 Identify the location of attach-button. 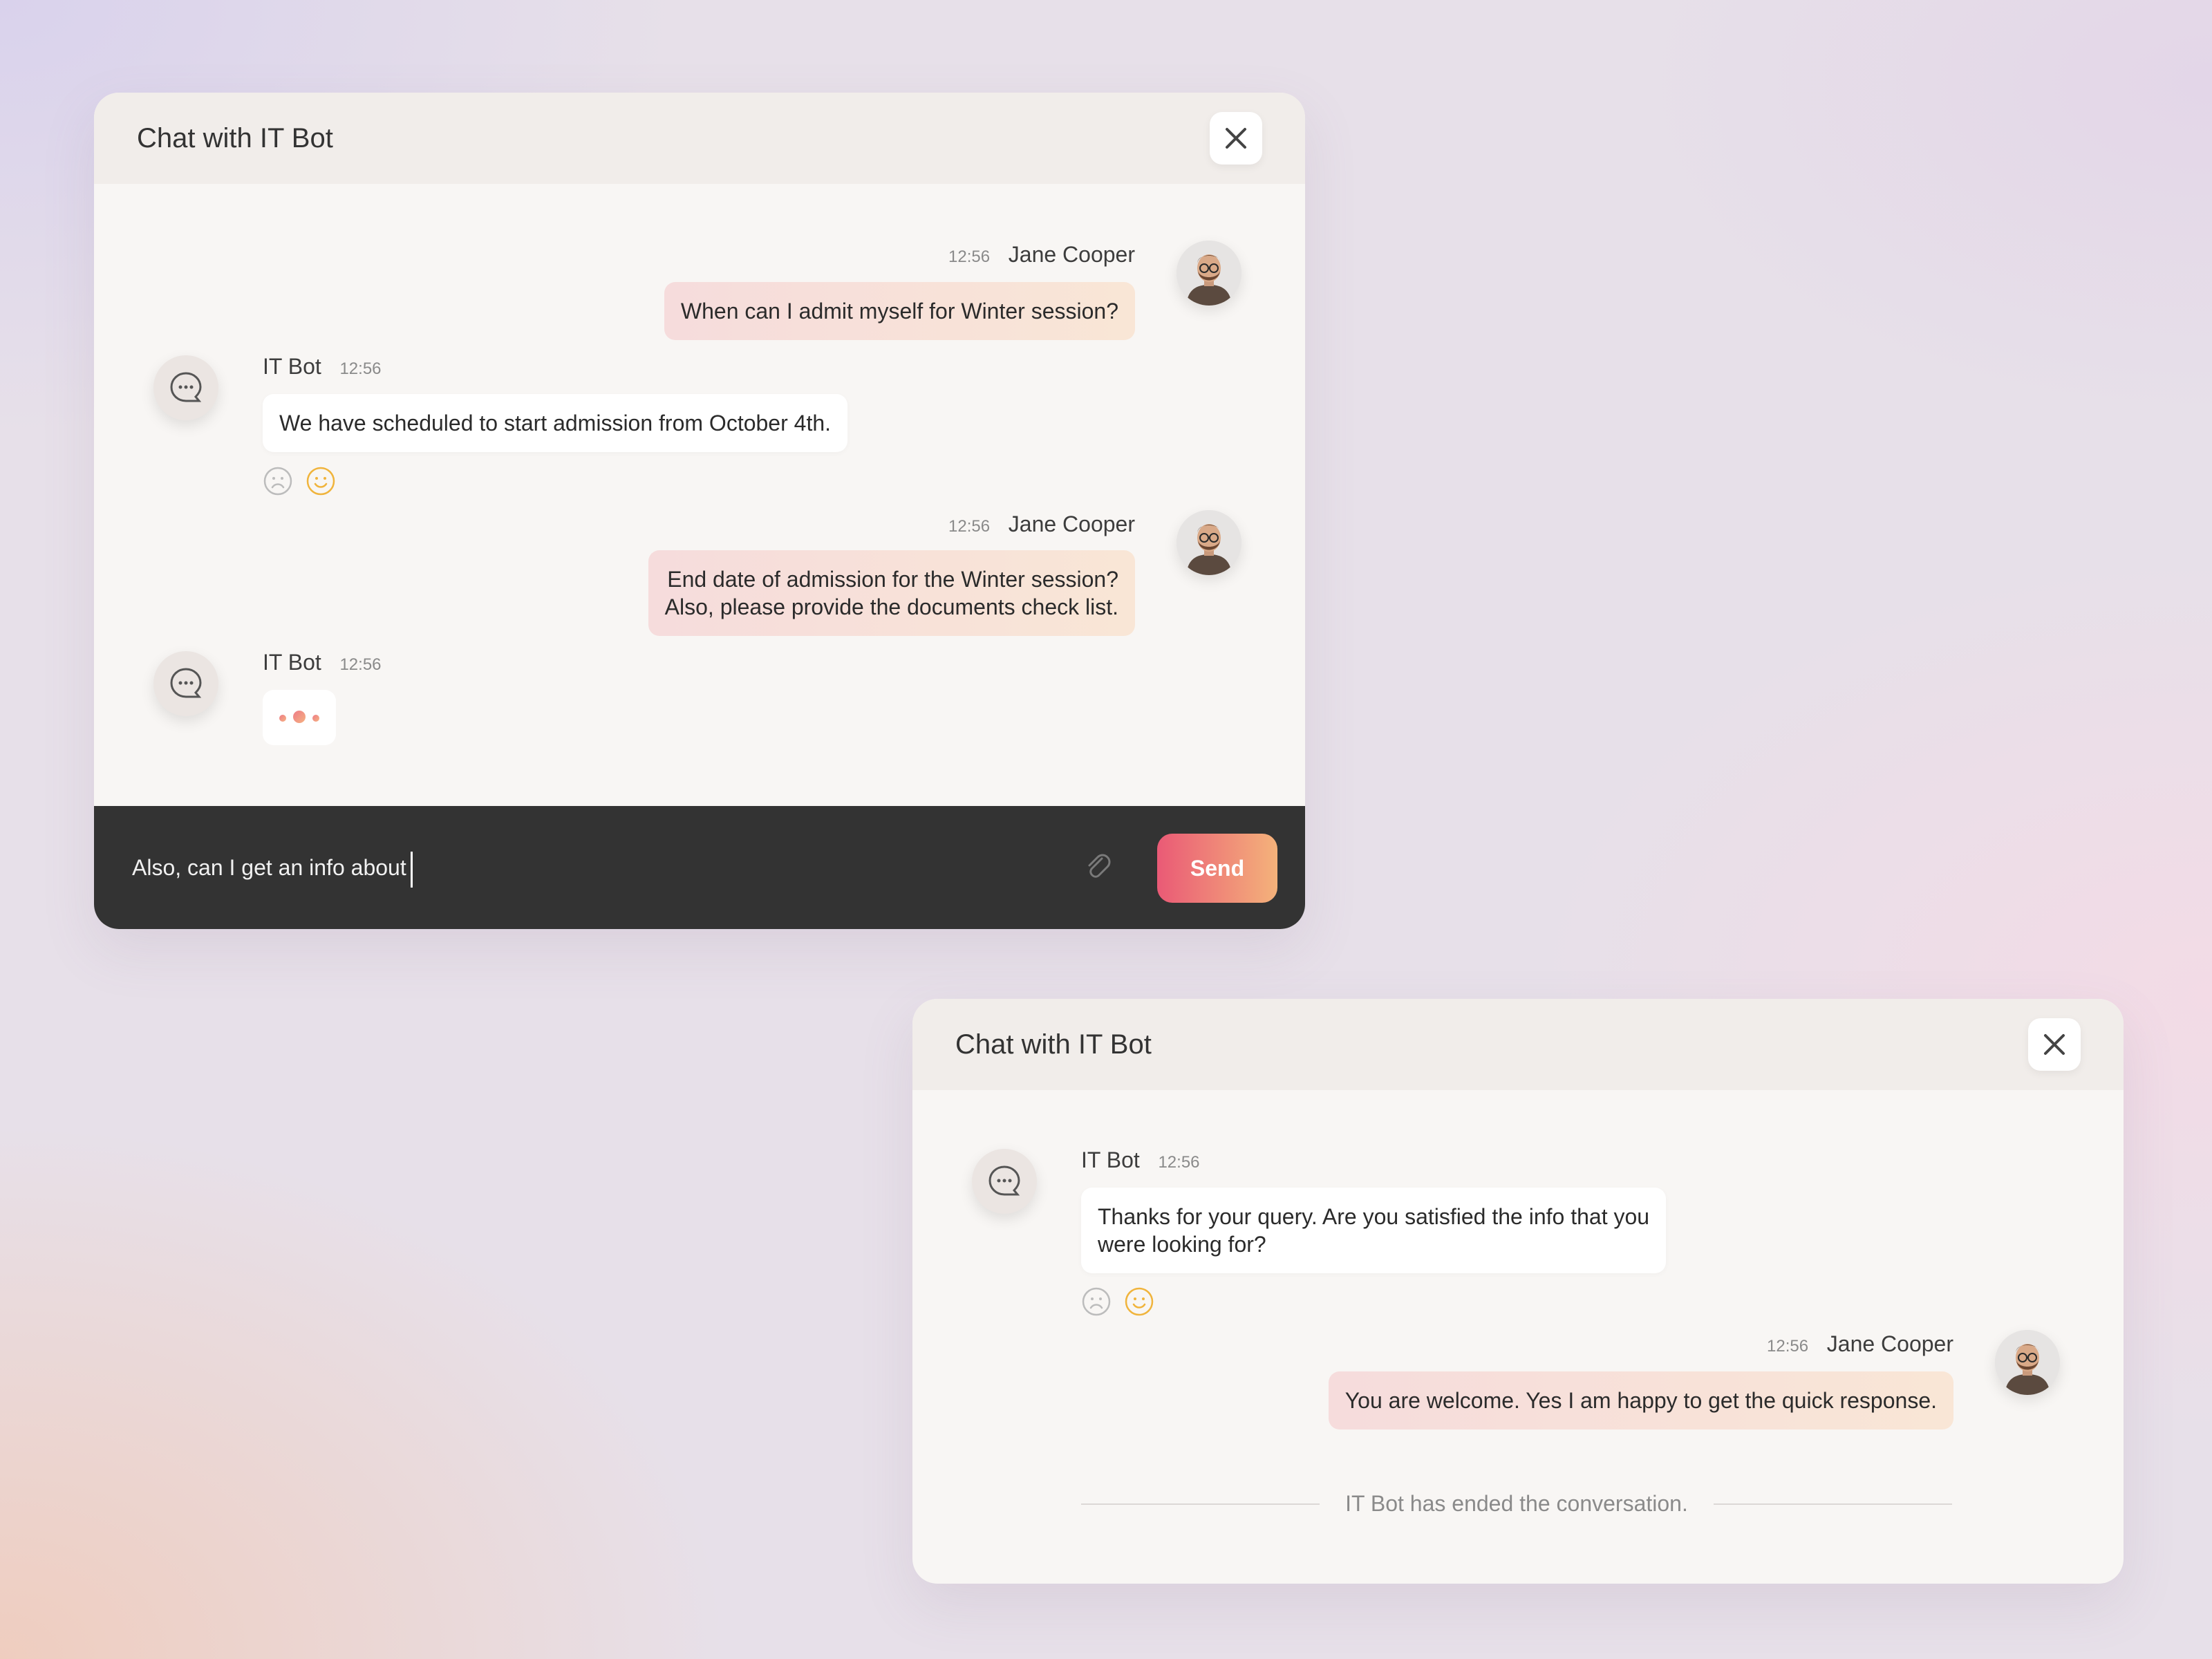
(1097, 868).